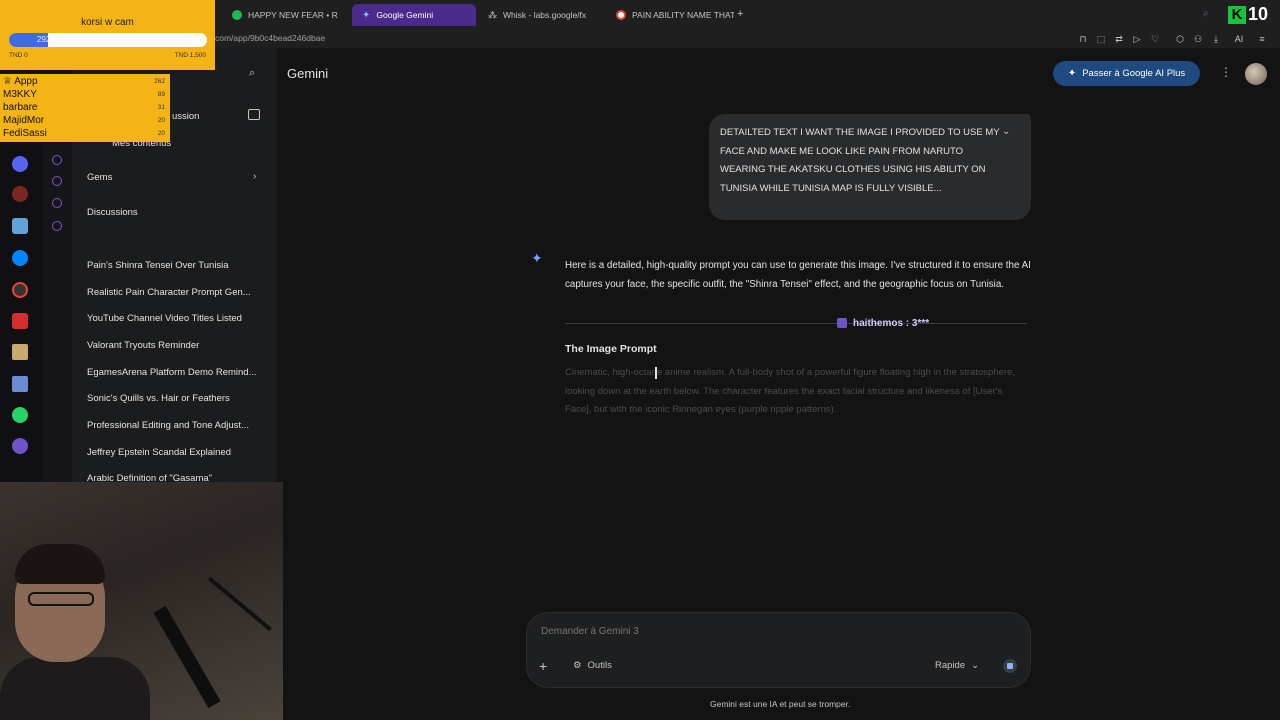 The height and width of the screenshot is (720, 1280). What do you see at coordinates (177, 265) in the screenshot?
I see `chat-item: Pain's Shinra Tensei Over Tunisia` at bounding box center [177, 265].